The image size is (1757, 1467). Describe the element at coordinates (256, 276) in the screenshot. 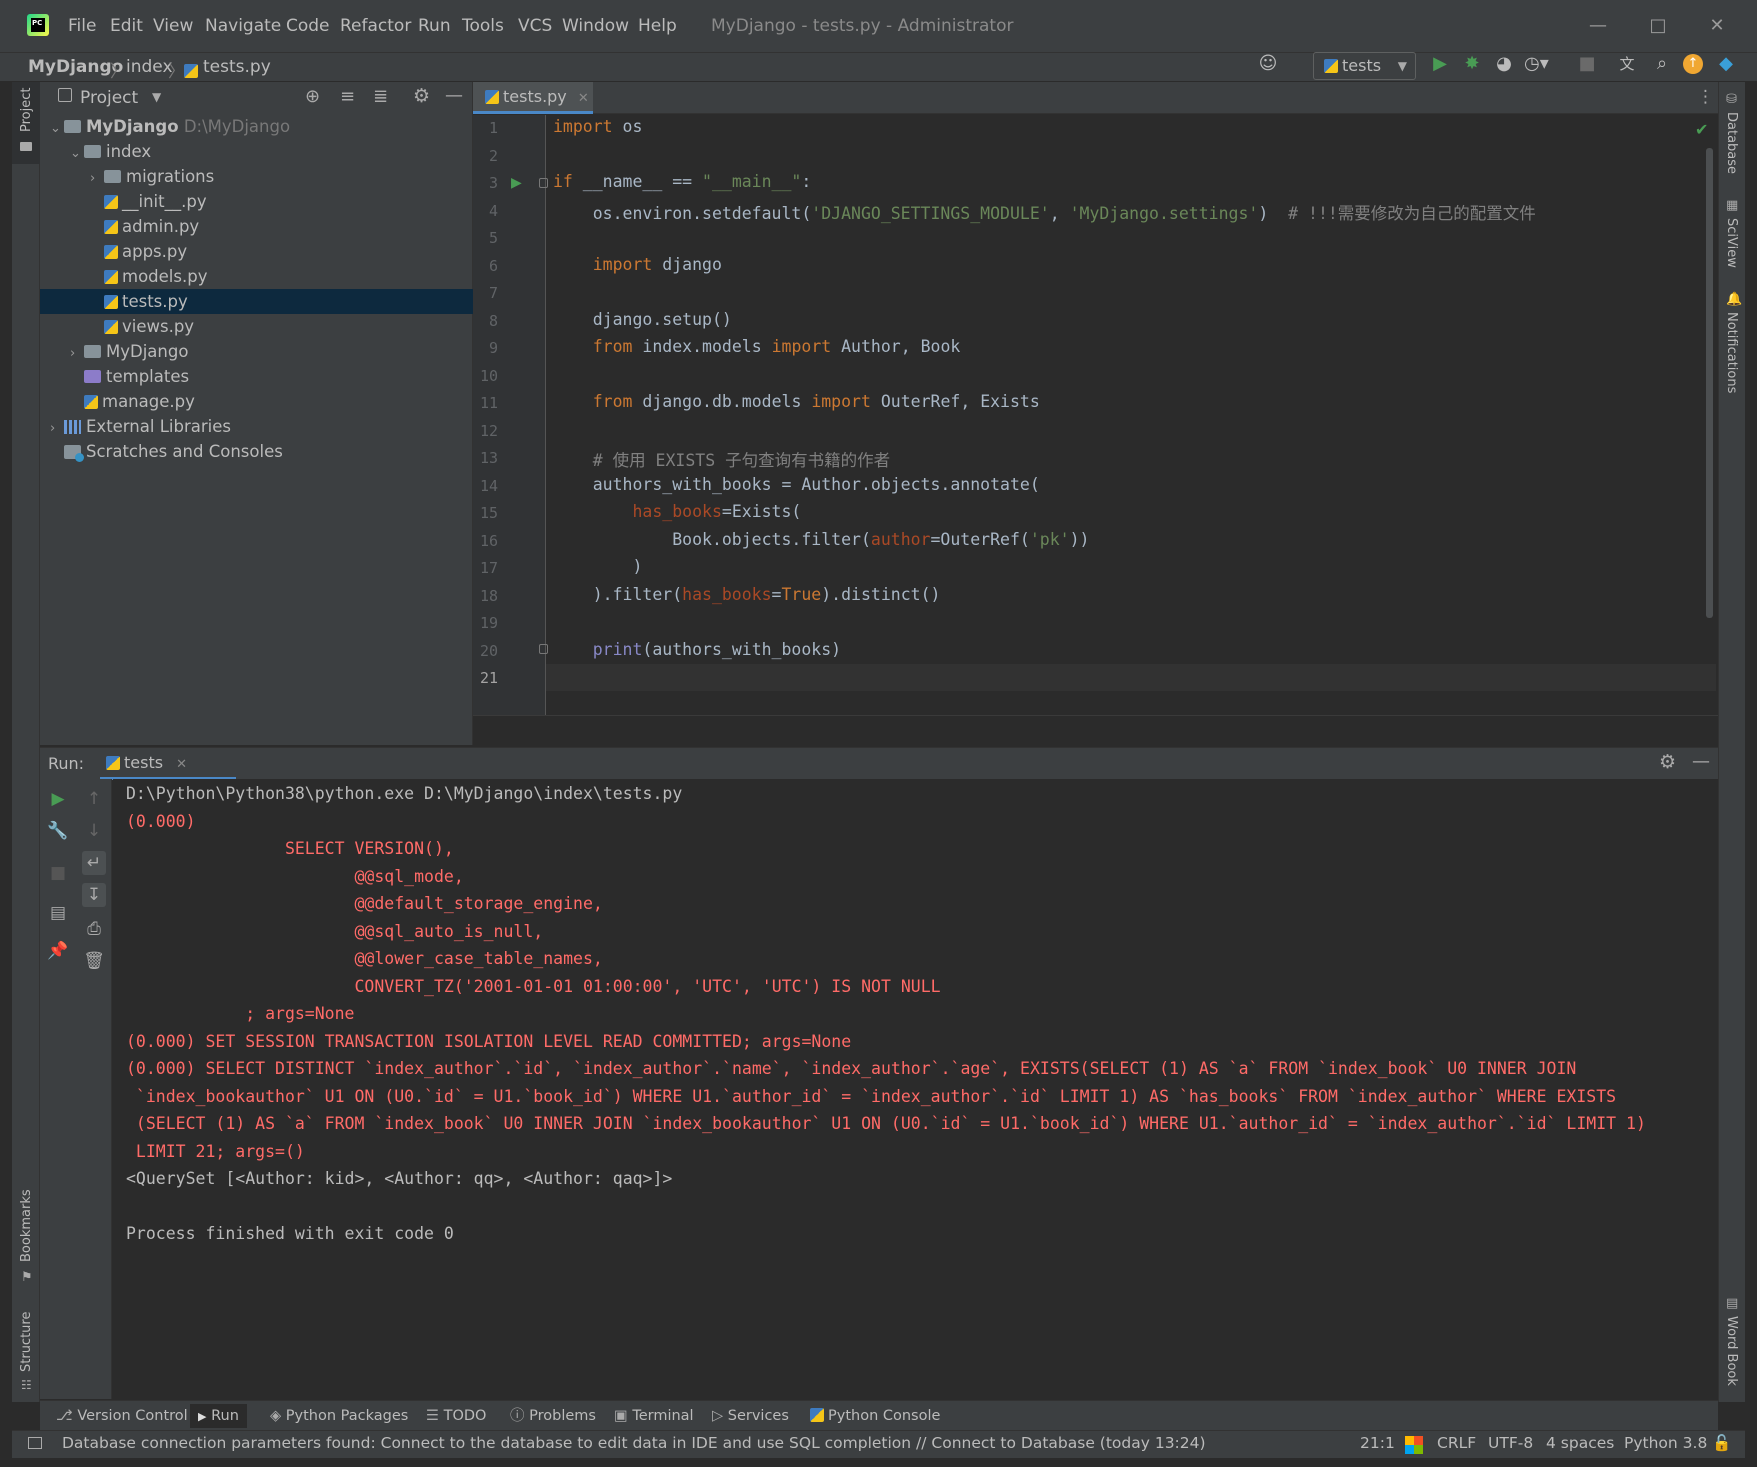

I see `tree-item: models.py` at that location.